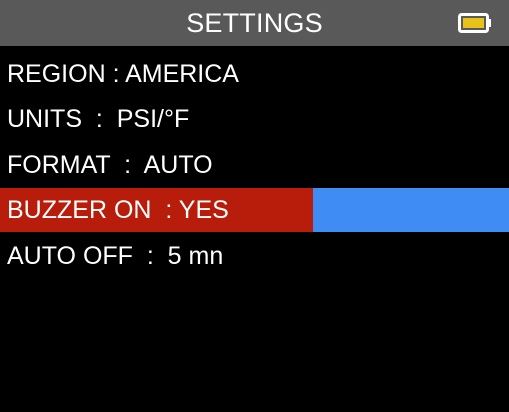  What do you see at coordinates (254, 256) in the screenshot?
I see `menu-item-auto-off: AUTO OFF : 5 mn` at bounding box center [254, 256].